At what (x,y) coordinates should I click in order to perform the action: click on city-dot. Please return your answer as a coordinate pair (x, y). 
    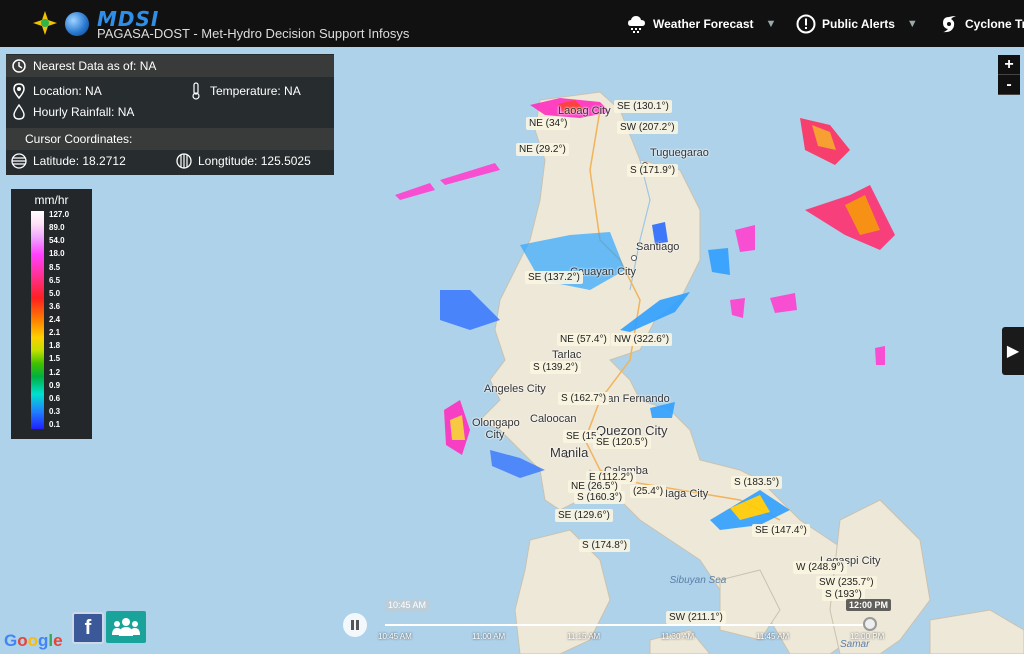
    Looking at the image, I should click on (634, 258).